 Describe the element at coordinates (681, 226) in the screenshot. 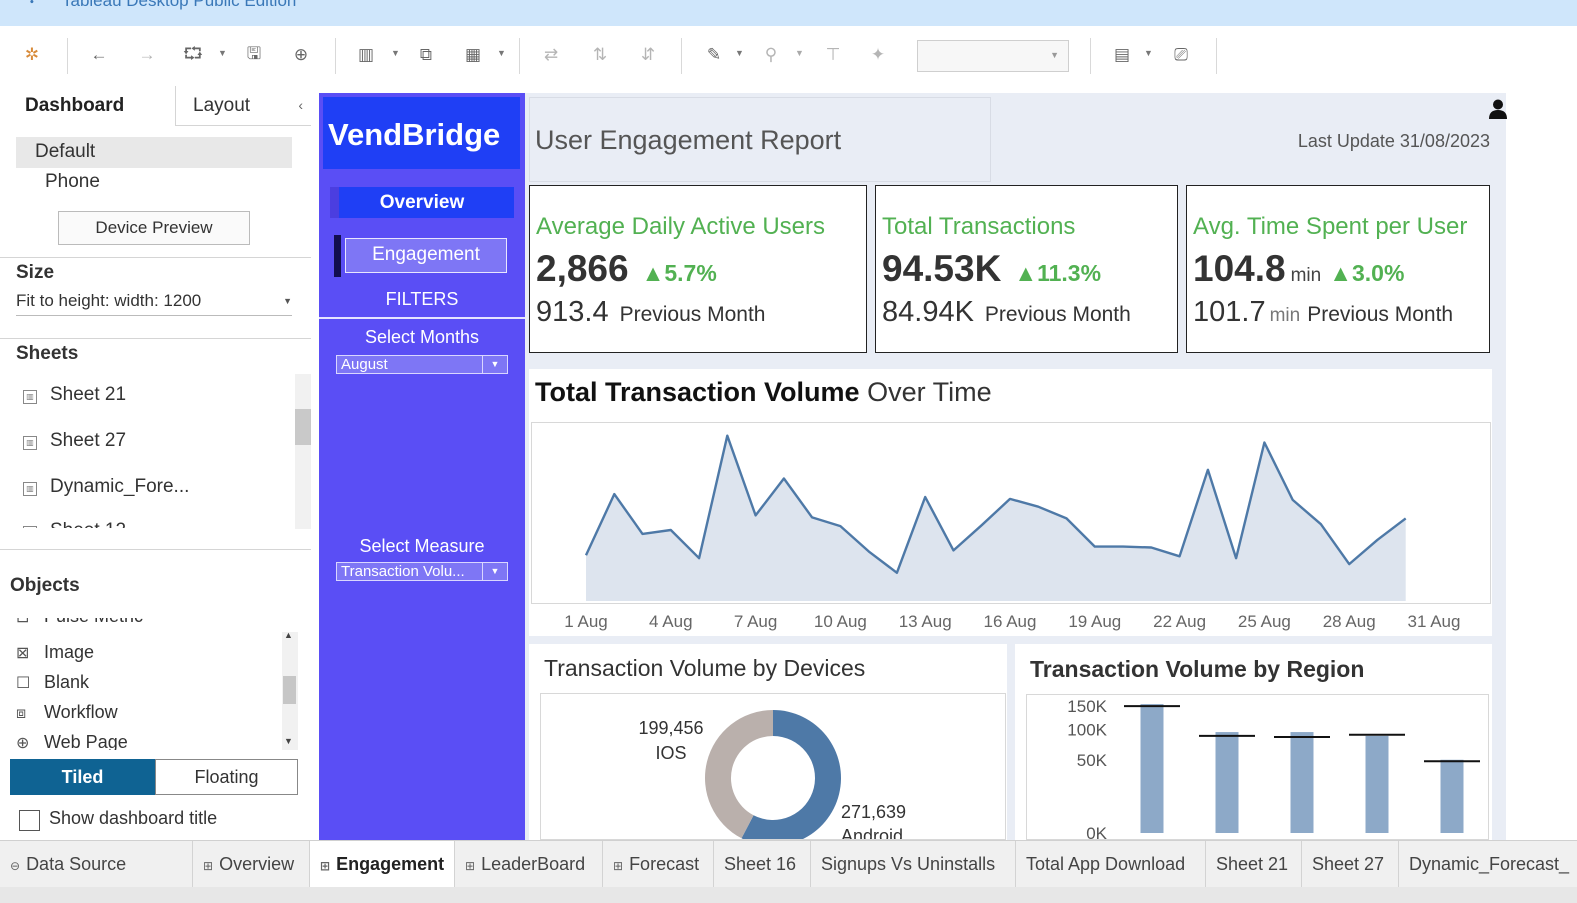

I see `kpi-title: Average Daily Active Users` at that location.